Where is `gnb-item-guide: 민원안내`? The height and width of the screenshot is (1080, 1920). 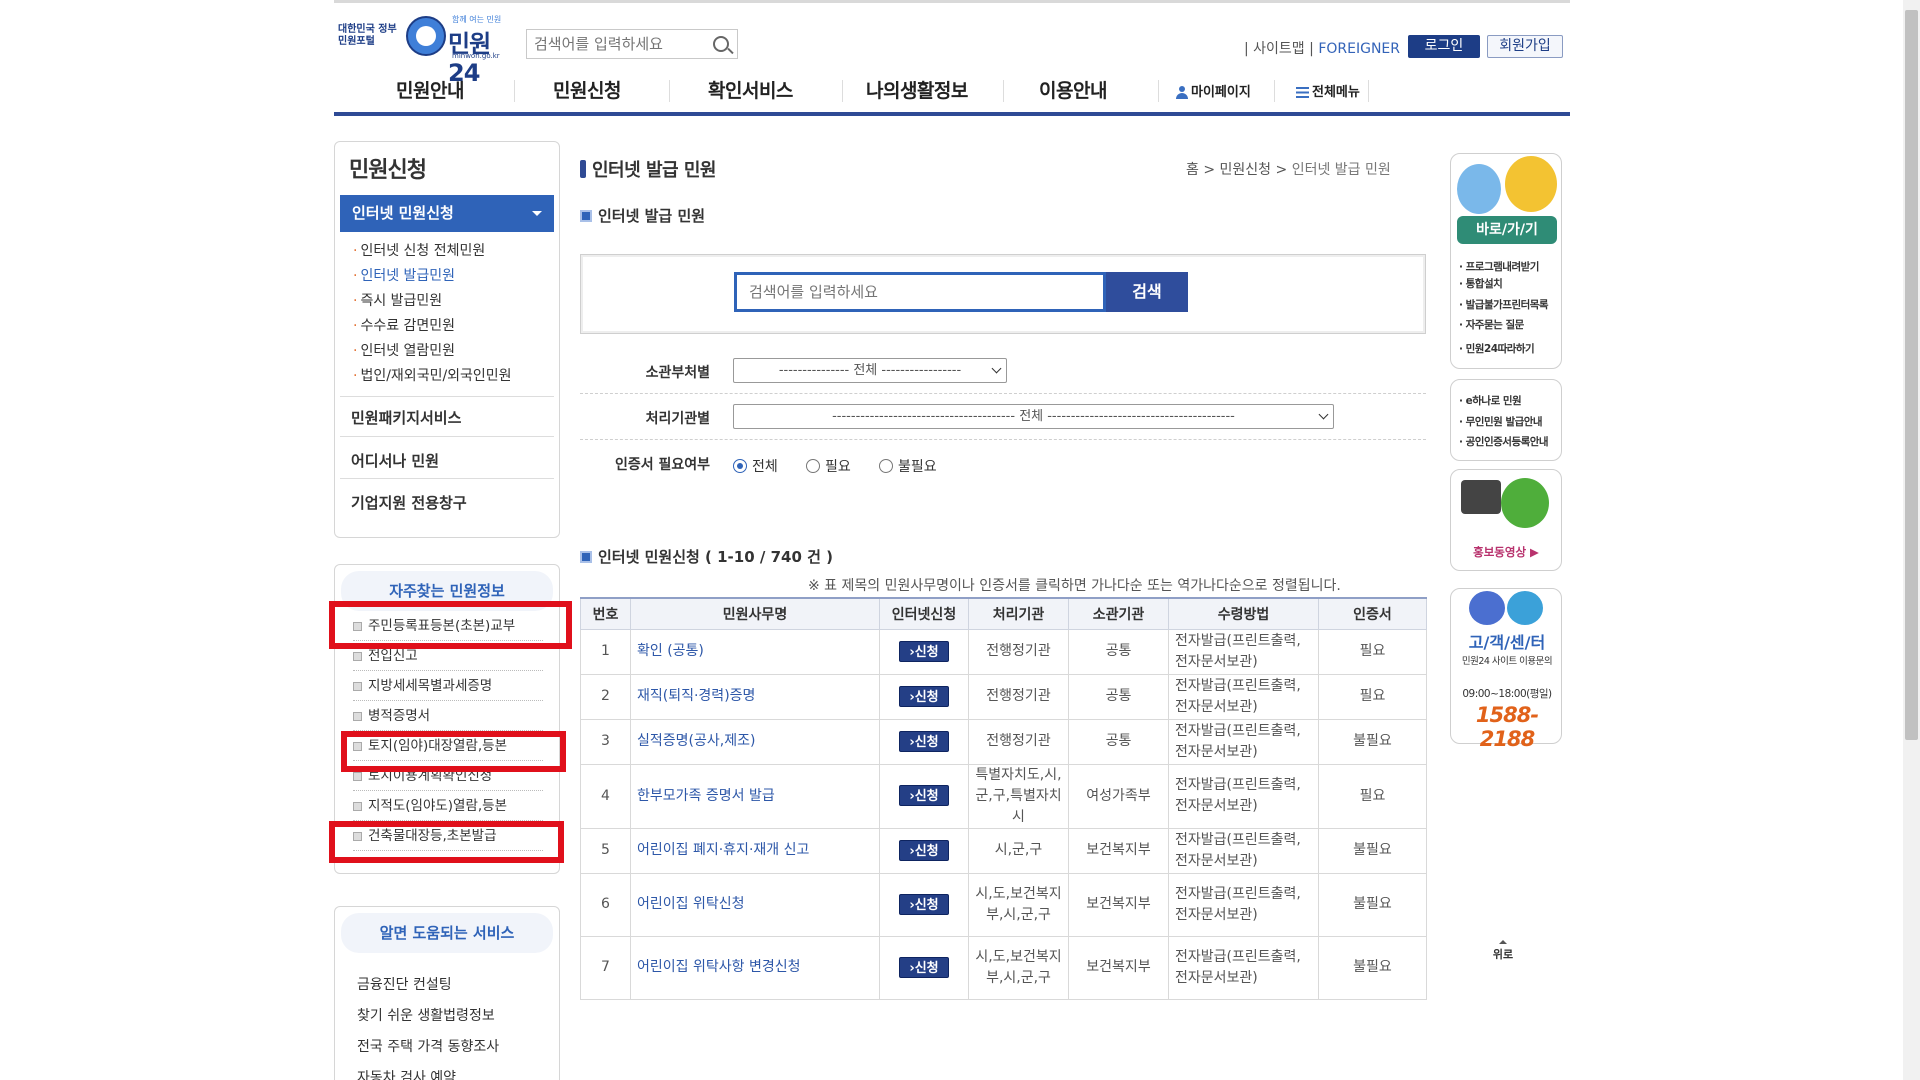
gnb-item-guide: 민원안내 is located at coordinates (430, 89).